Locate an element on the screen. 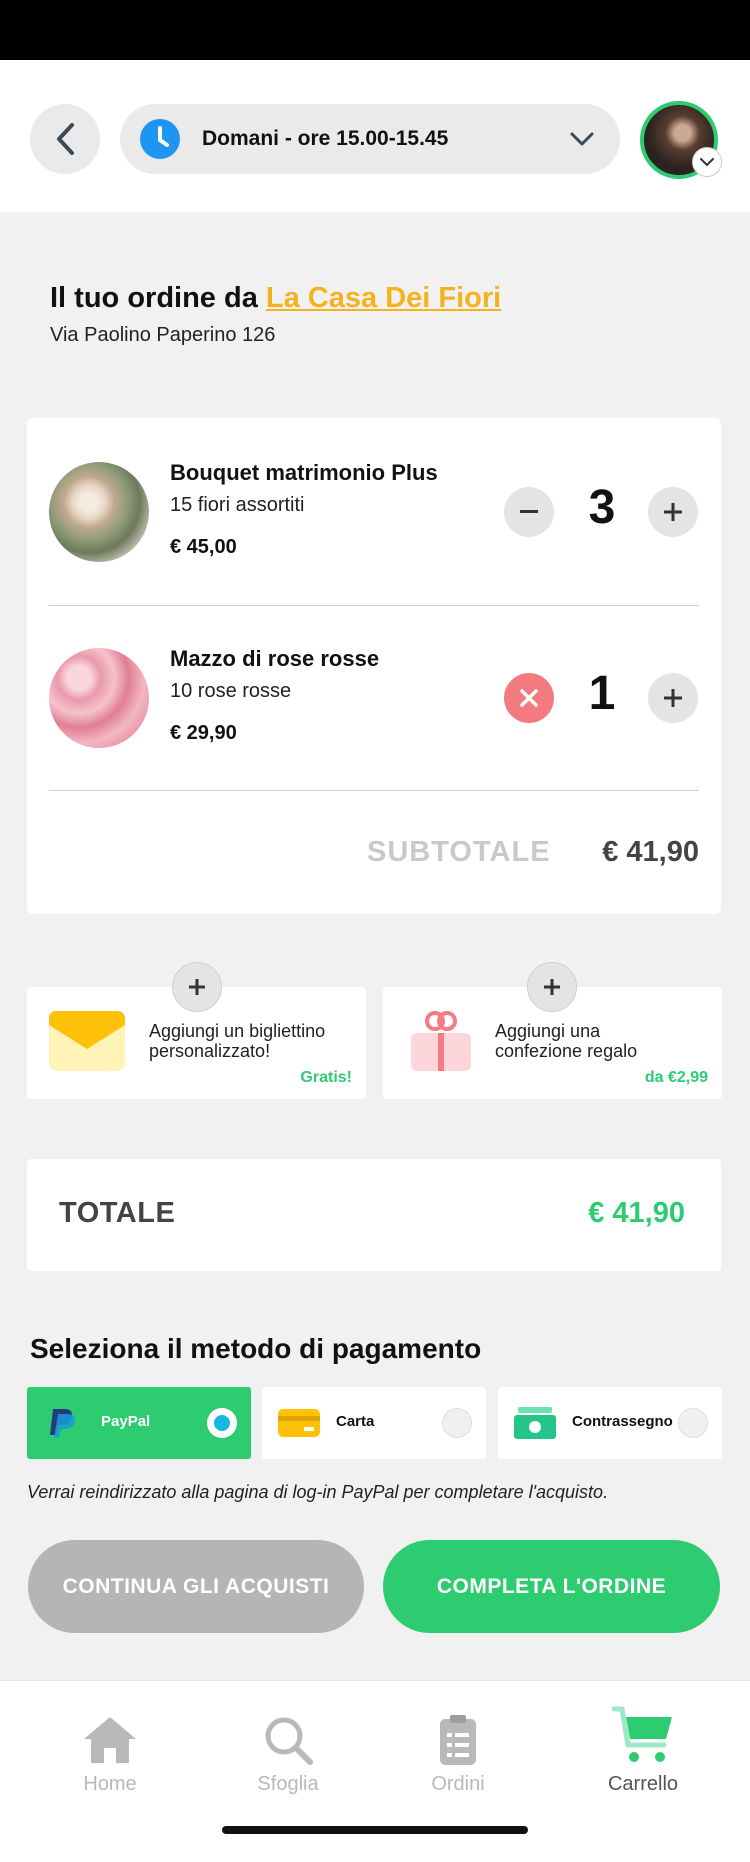  tab-home: Home is located at coordinates (110, 1755).